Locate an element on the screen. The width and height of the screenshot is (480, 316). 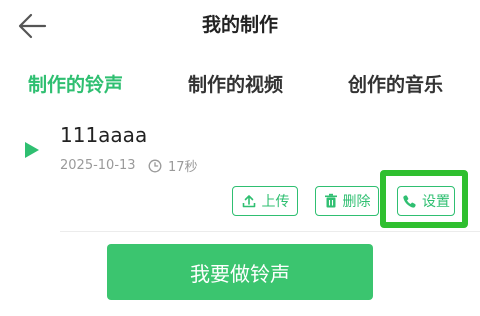
ringtone-duration: 17秒 is located at coordinates (173, 165).